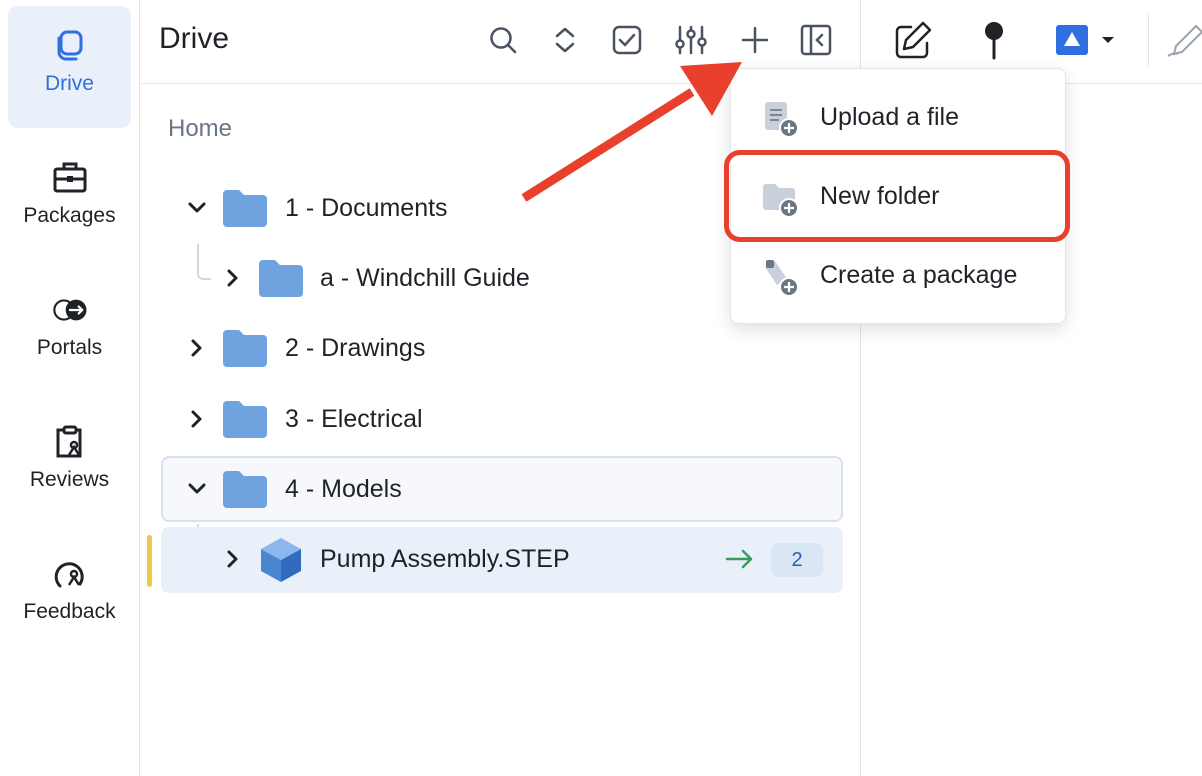 The image size is (1202, 776). I want to click on markup-button, so click(1182, 40).